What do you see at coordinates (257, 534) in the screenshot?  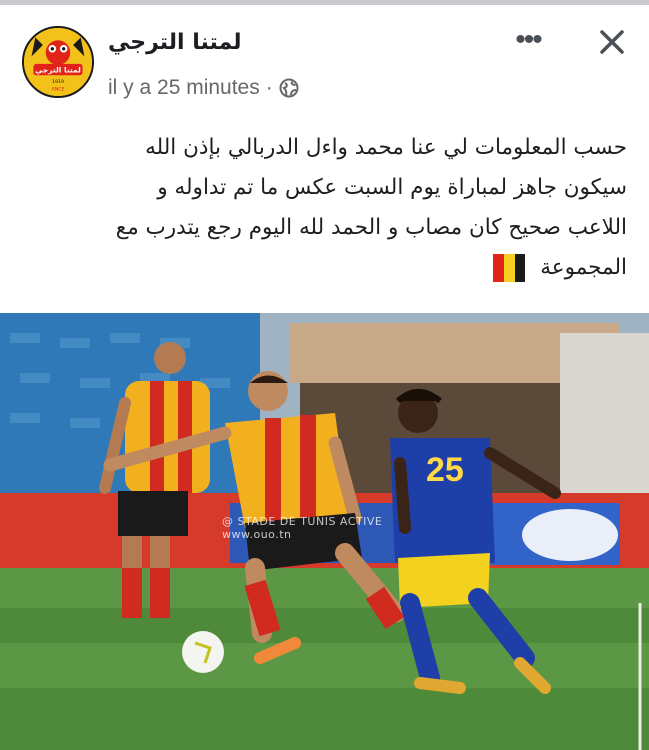 I see `watermark-sub: www.ouo.tn` at bounding box center [257, 534].